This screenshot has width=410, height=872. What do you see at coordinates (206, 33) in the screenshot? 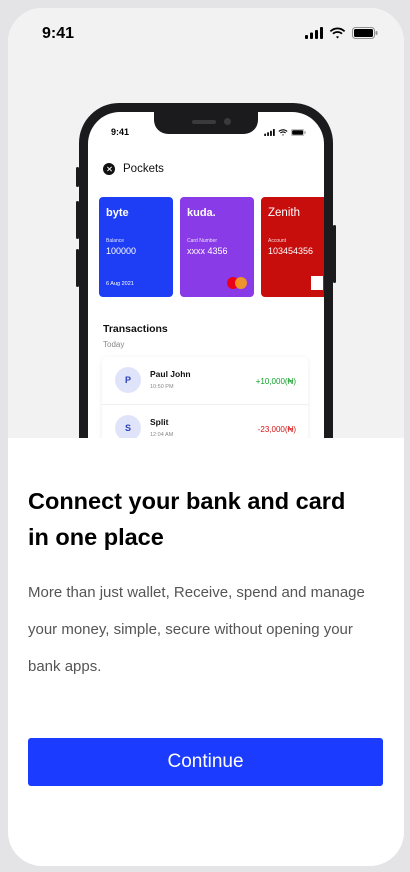
I see `status-bar: 9:41` at bounding box center [206, 33].